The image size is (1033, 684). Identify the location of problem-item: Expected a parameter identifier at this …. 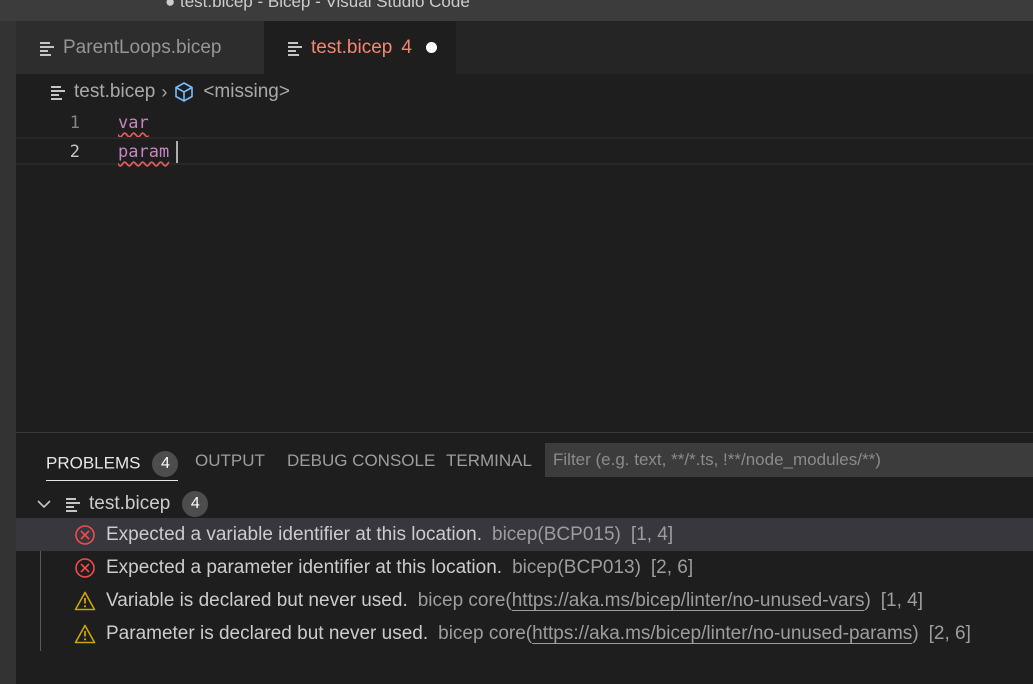
(524, 567).